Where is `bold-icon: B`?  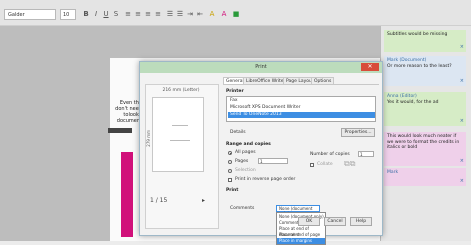
bold-icon: B is located at coordinates (86, 14).